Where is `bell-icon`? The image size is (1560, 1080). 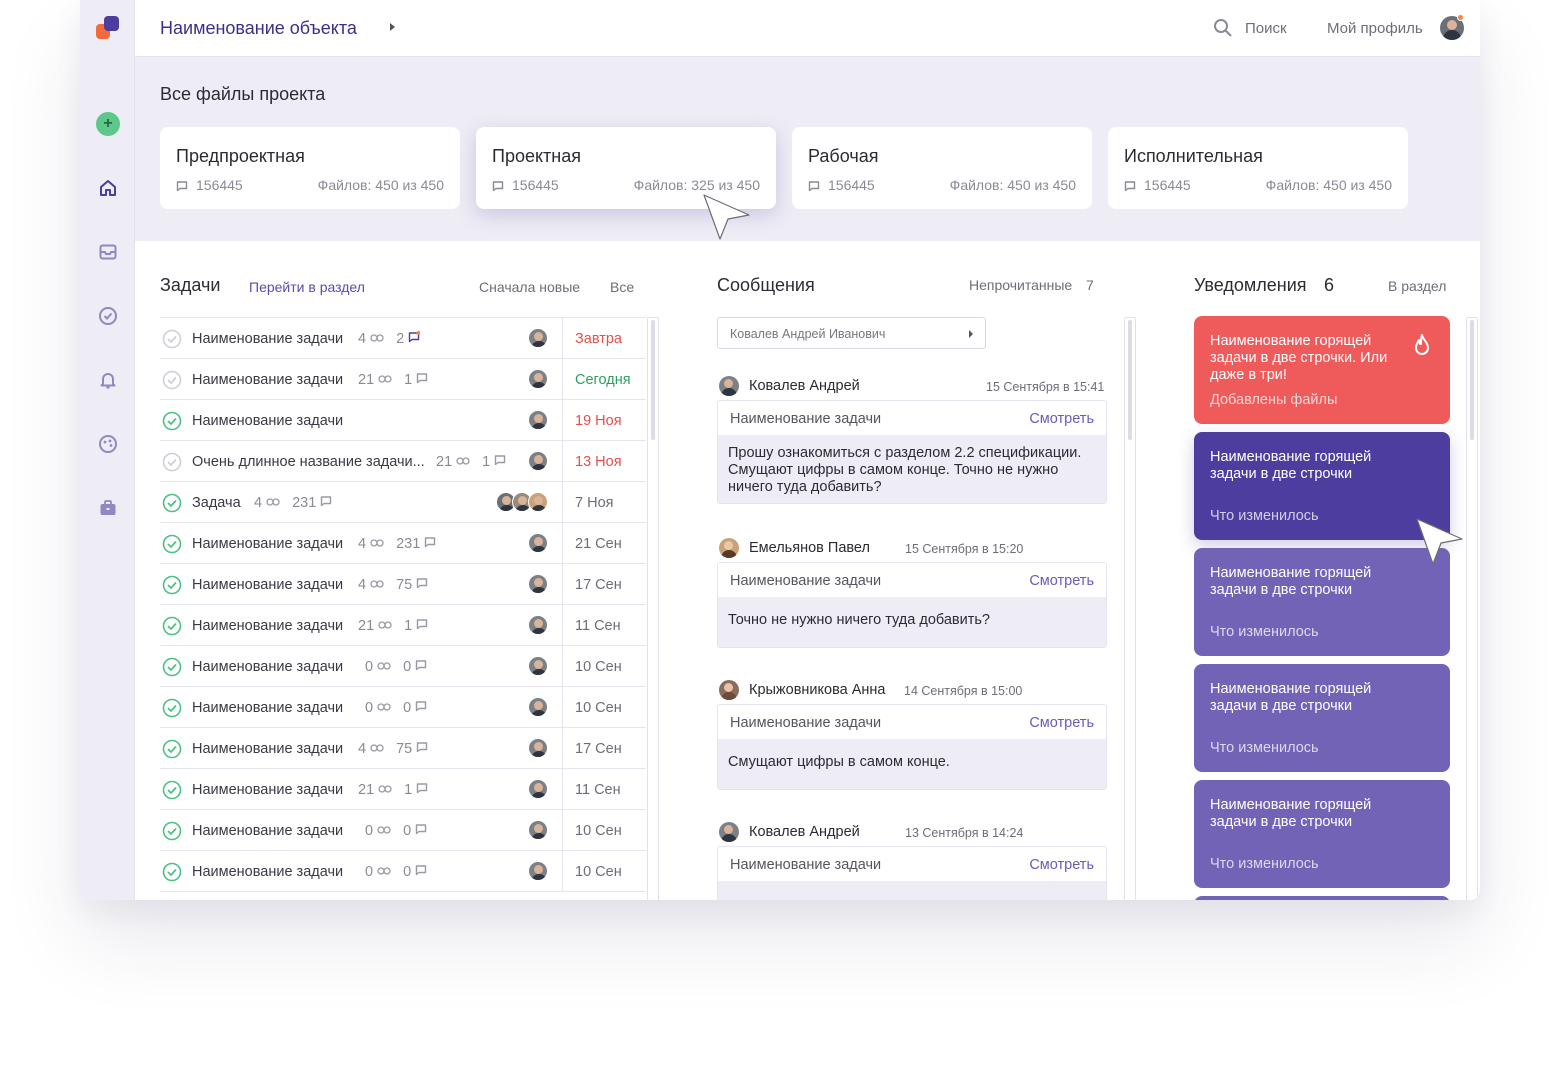 bell-icon is located at coordinates (108, 380).